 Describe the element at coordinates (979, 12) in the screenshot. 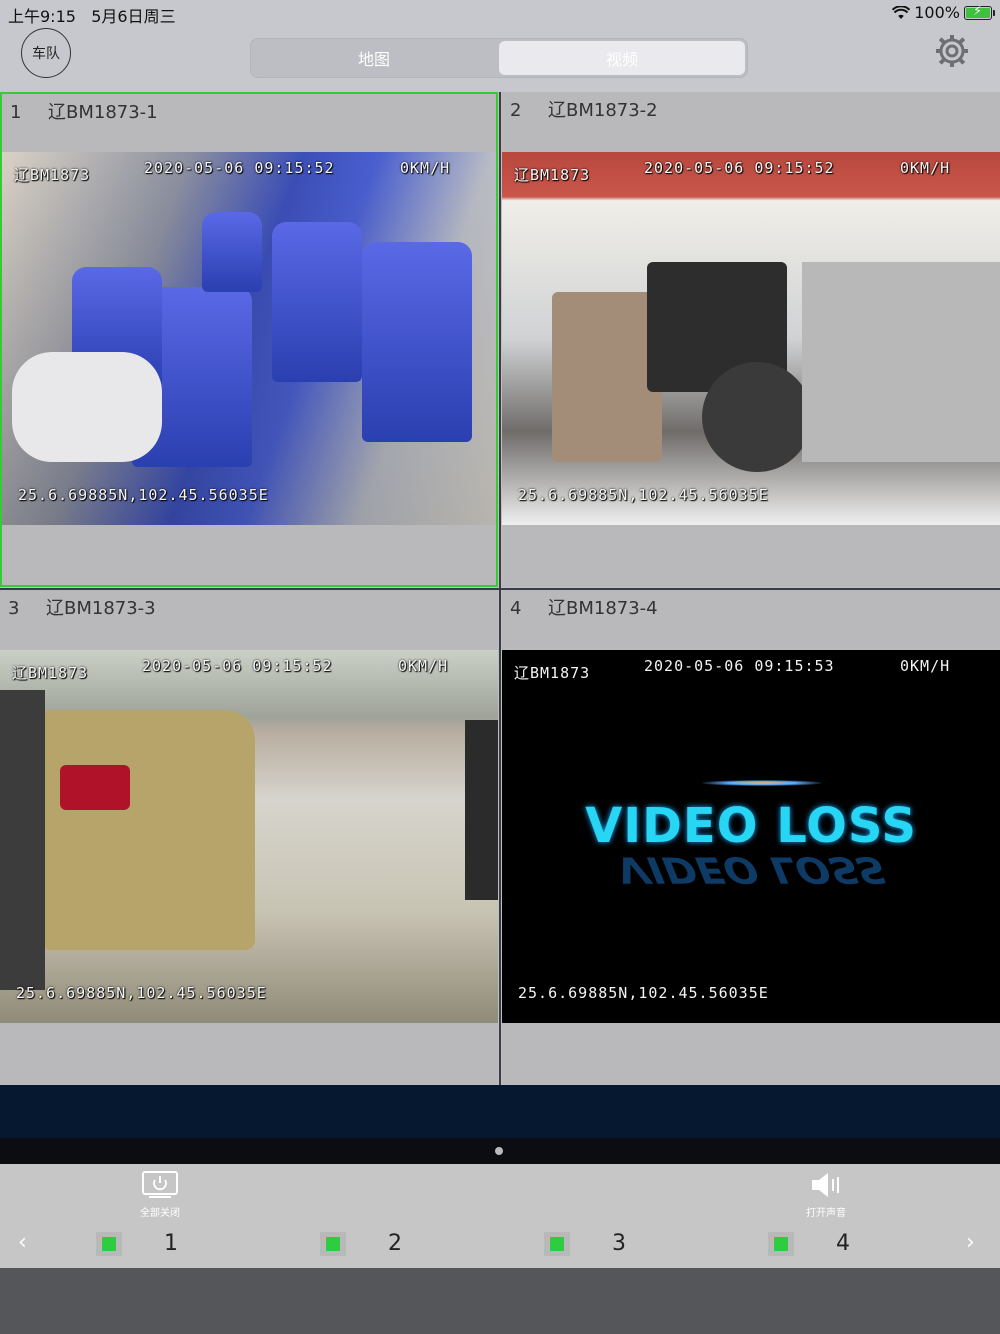

I see `battery-icon: ⚡` at that location.